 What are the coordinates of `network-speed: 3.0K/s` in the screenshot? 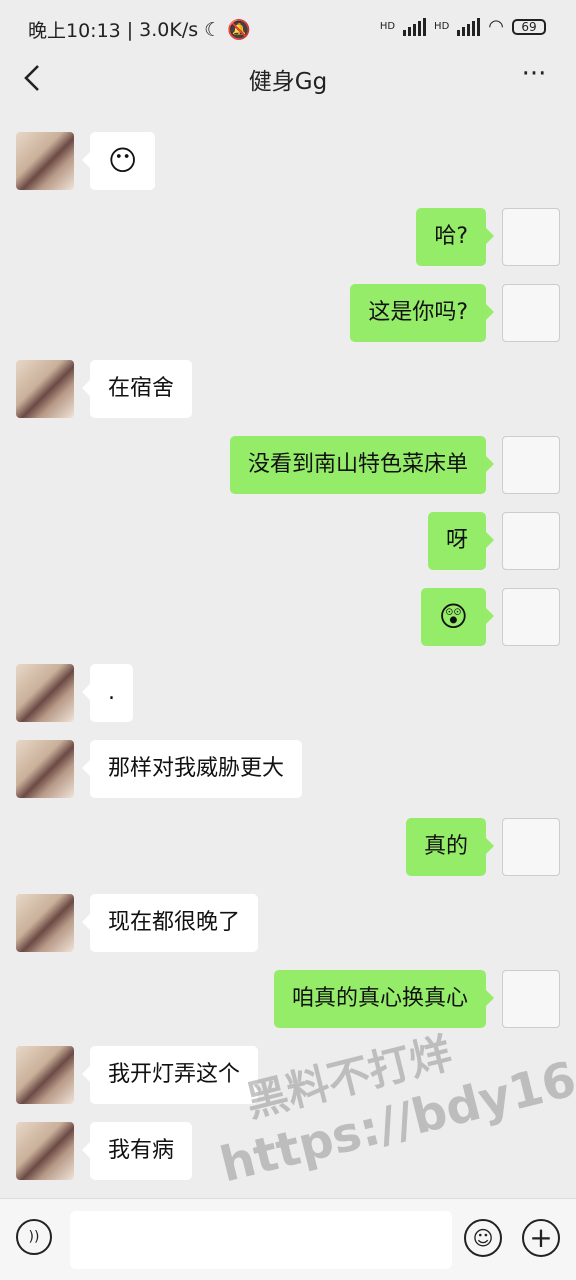 It's located at (169, 29).